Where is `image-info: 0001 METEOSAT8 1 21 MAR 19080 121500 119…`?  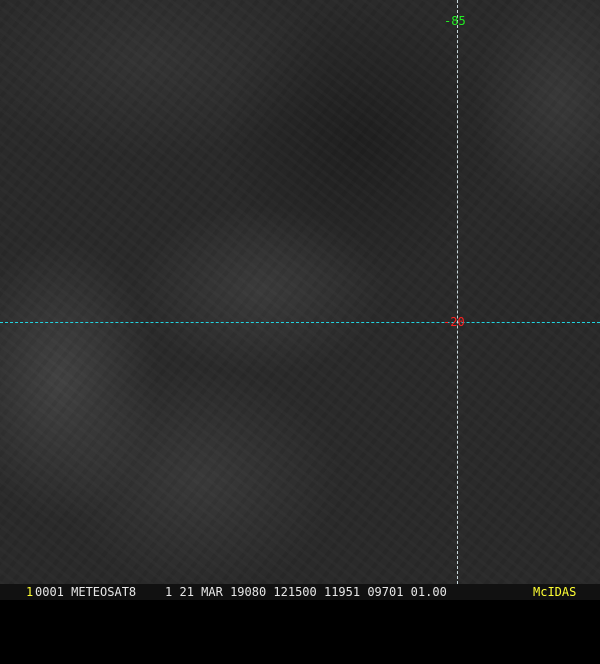
image-info: 0001 METEOSAT8 1 21 MAR 19080 121500 119… is located at coordinates (241, 592).